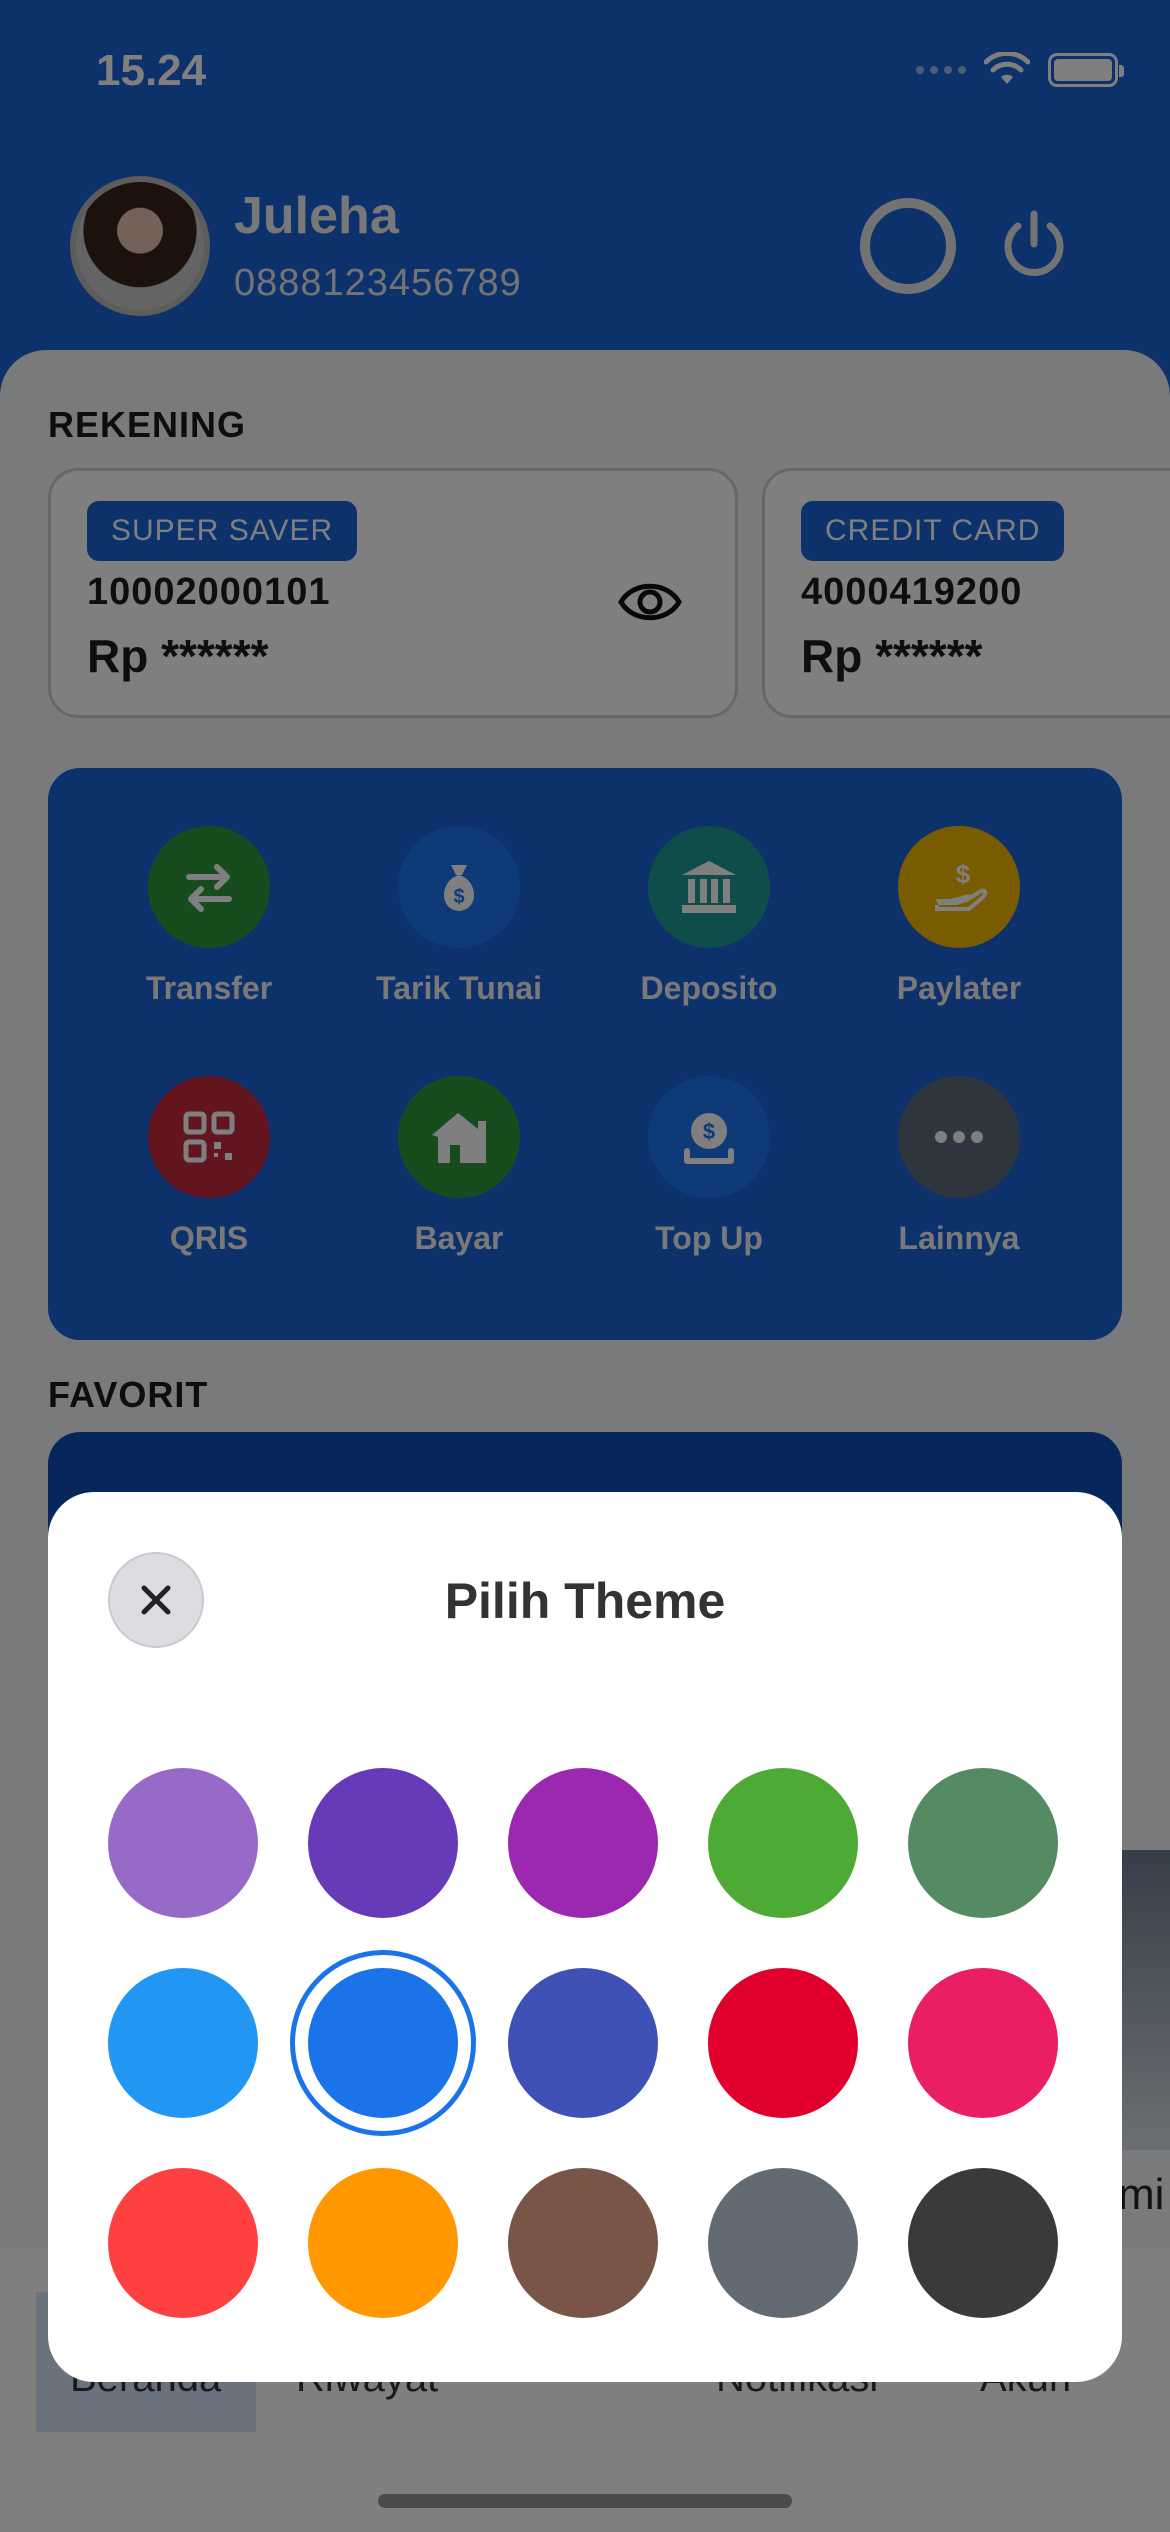  What do you see at coordinates (585, 1601) in the screenshot?
I see `modal-title: Pilih Theme` at bounding box center [585, 1601].